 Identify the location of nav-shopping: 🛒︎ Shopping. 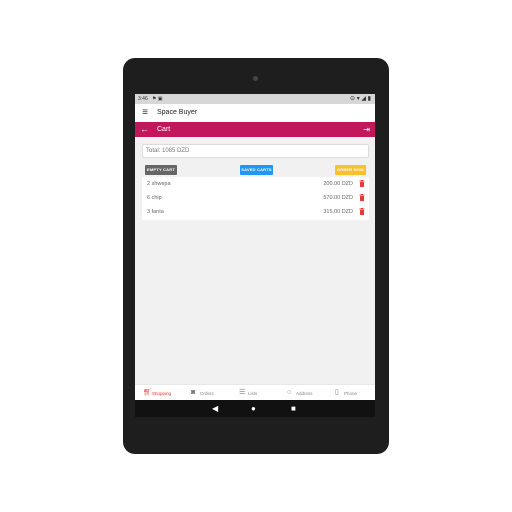
(159, 393).